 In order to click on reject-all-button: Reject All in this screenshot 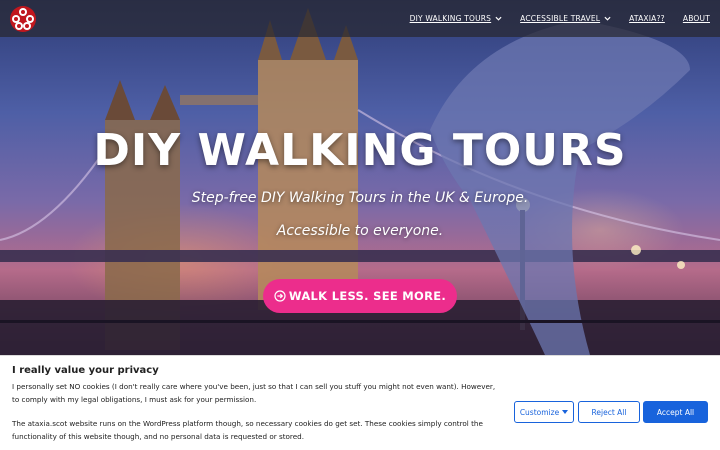, I will do `click(609, 412)`.